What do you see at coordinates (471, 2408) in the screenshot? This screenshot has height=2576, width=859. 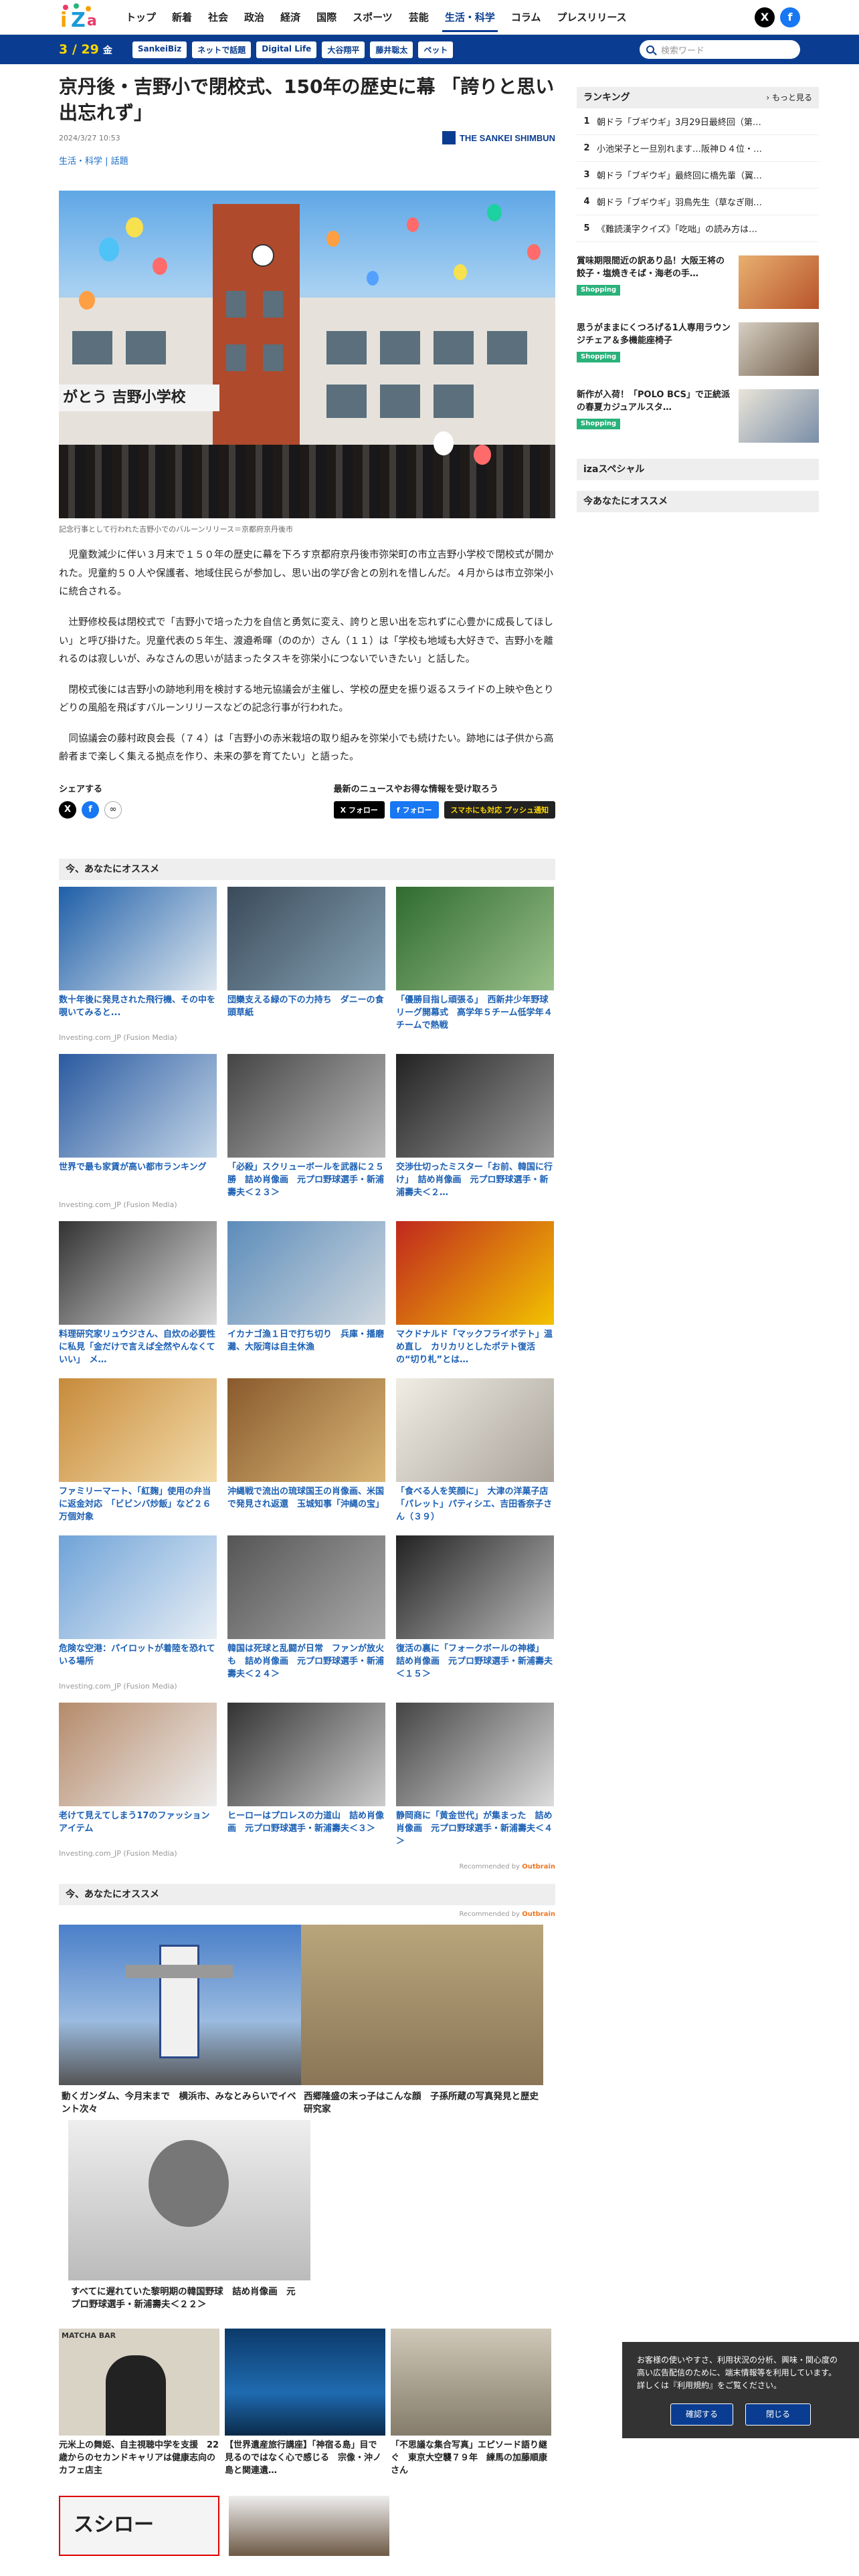 I see `reco-card: 「不思議な集合写真」エピソード語り継ぐ 東京大空襲７９年 練馬の加藤順康さん` at bounding box center [471, 2408].